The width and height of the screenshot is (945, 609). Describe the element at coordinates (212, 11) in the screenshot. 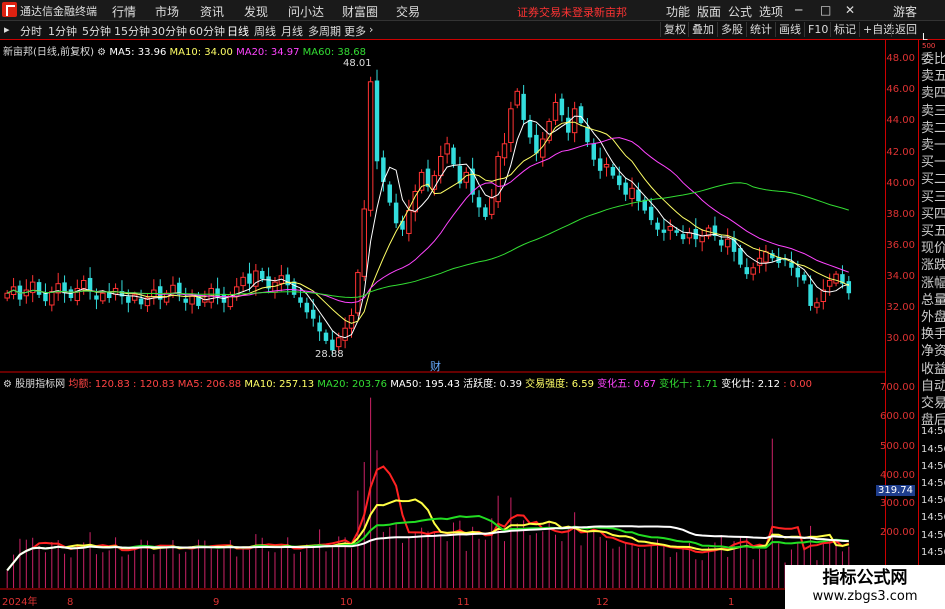

I see `menu-zixun: 资讯` at that location.